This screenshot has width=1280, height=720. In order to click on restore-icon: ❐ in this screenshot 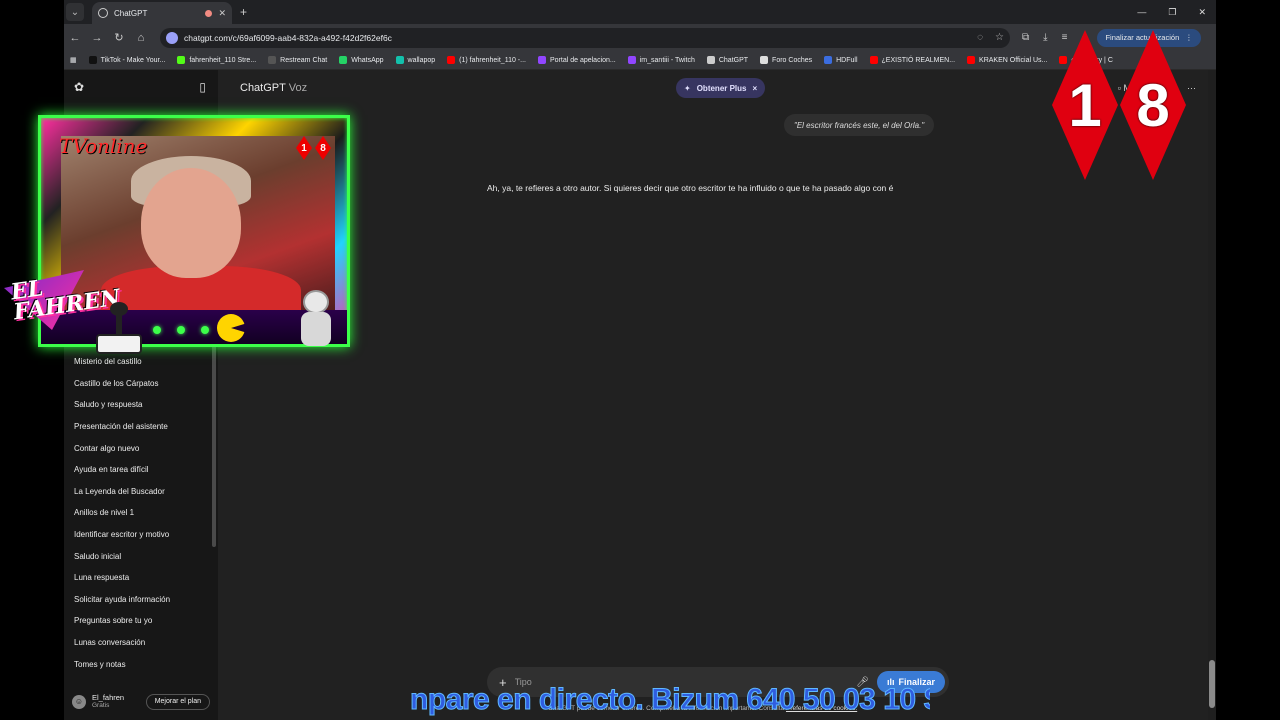, I will do `click(1172, 12)`.